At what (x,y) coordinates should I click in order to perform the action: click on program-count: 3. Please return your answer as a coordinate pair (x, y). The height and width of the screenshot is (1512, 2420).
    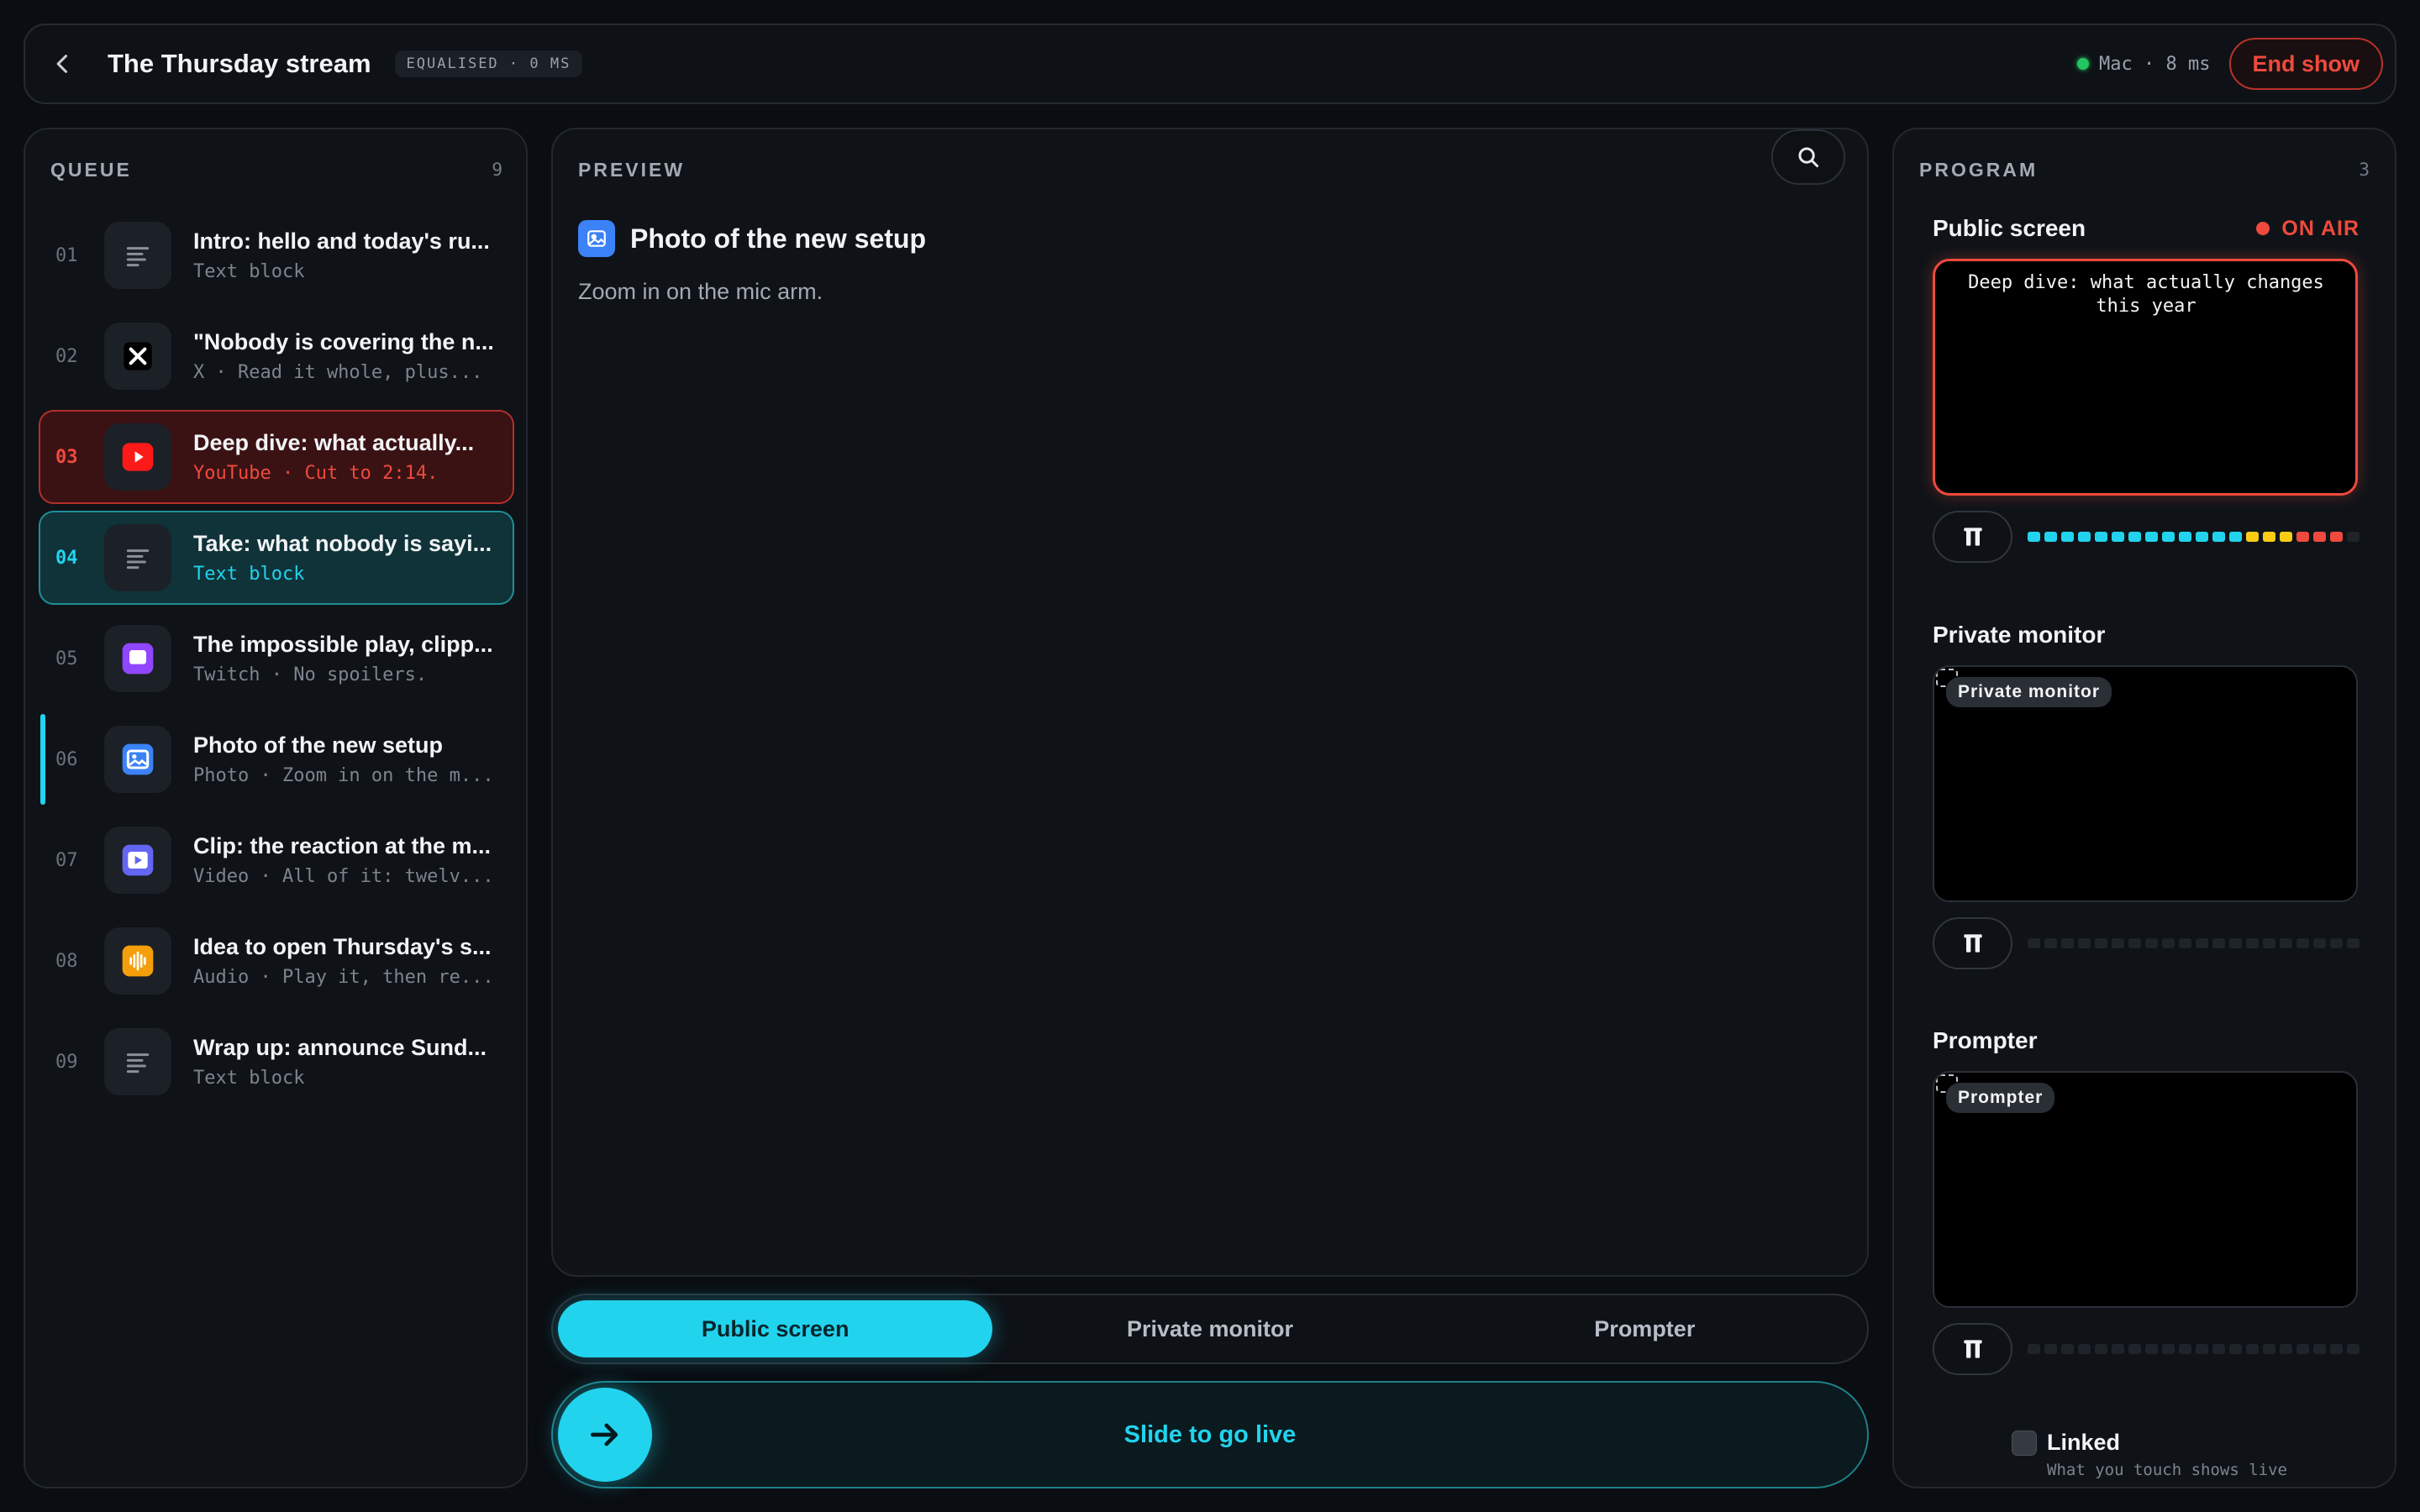
    Looking at the image, I should click on (2364, 170).